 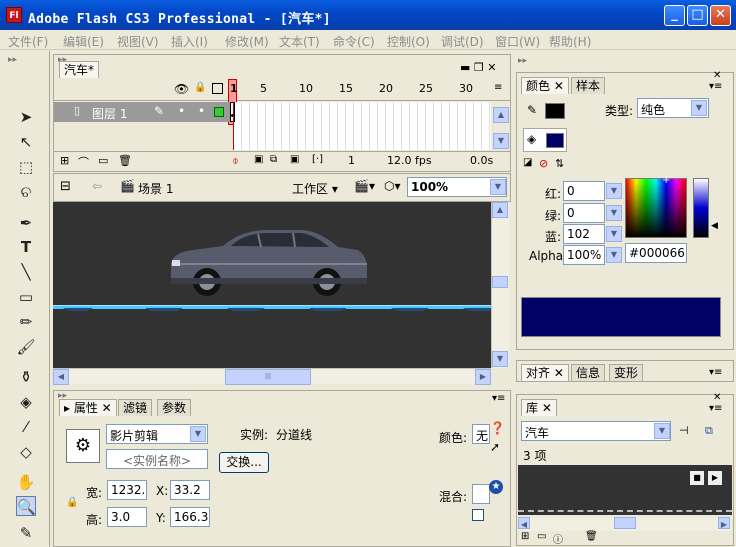 What do you see at coordinates (26, 297) in the screenshot?
I see `rectangle-tool-icon: ▭` at bounding box center [26, 297].